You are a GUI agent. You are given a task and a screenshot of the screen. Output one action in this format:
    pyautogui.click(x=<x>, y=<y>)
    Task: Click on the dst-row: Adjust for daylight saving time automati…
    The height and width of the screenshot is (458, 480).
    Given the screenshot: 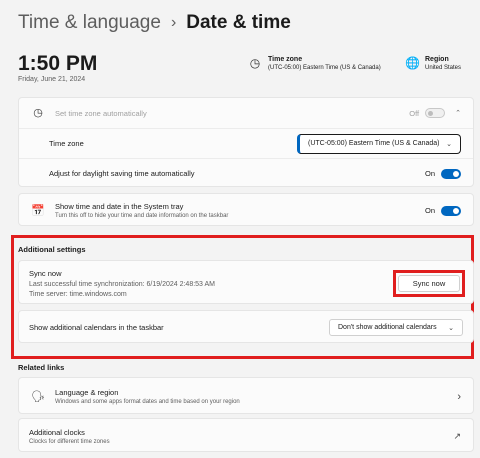 What is the action you would take?
    pyautogui.click(x=246, y=173)
    